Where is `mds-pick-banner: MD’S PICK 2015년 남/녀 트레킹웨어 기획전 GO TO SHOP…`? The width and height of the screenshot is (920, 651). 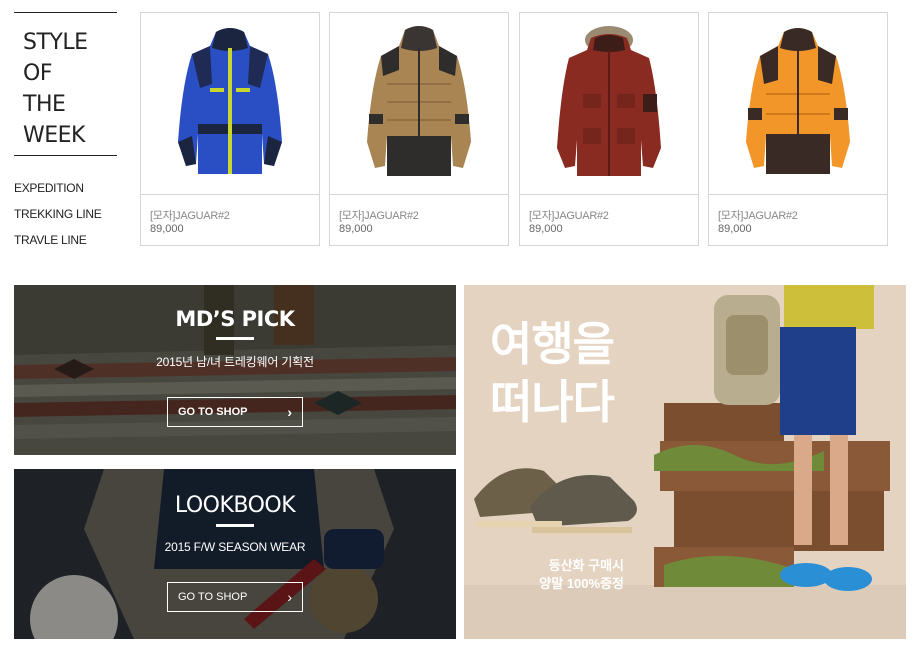
mds-pick-banner: MD’S PICK 2015년 남/녀 트레킹웨어 기획전 GO TO SHOP… is located at coordinates (235, 370).